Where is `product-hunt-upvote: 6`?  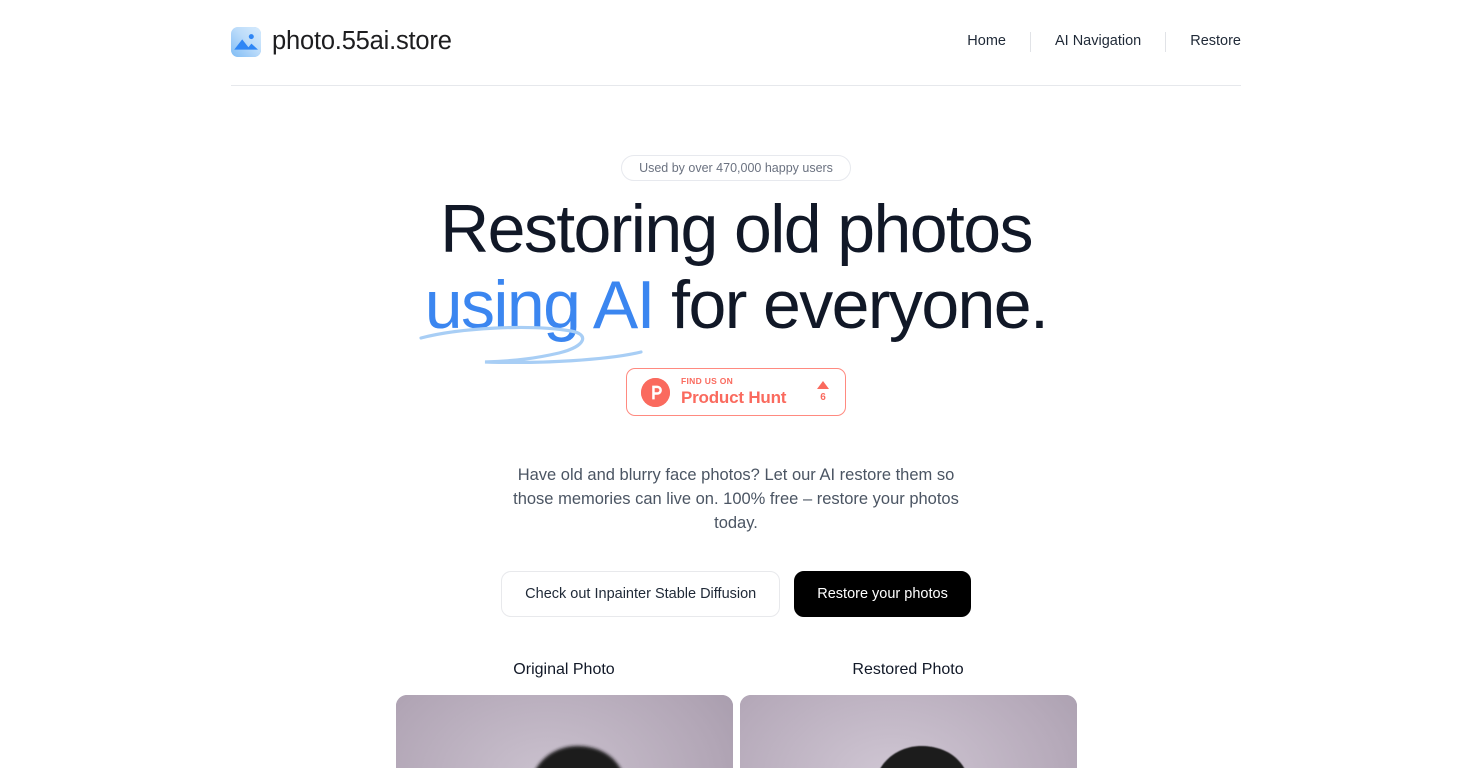 product-hunt-upvote: 6 is located at coordinates (824, 392).